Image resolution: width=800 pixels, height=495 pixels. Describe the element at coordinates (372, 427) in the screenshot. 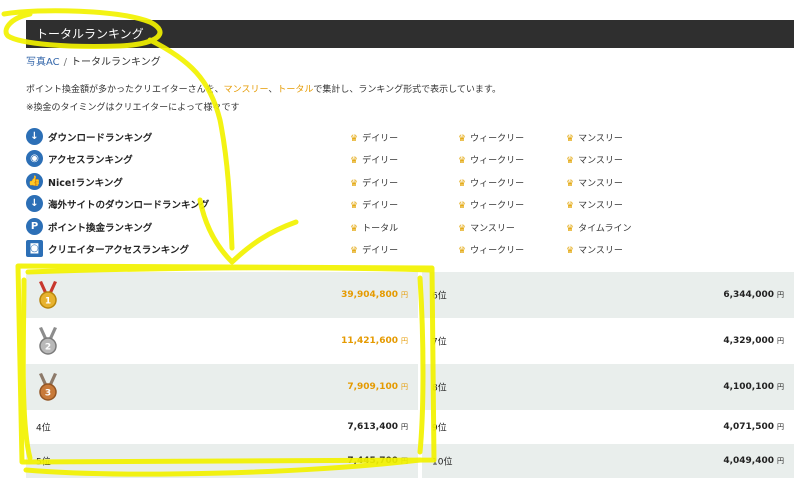

I see `amount-value: 7,613,400` at that location.